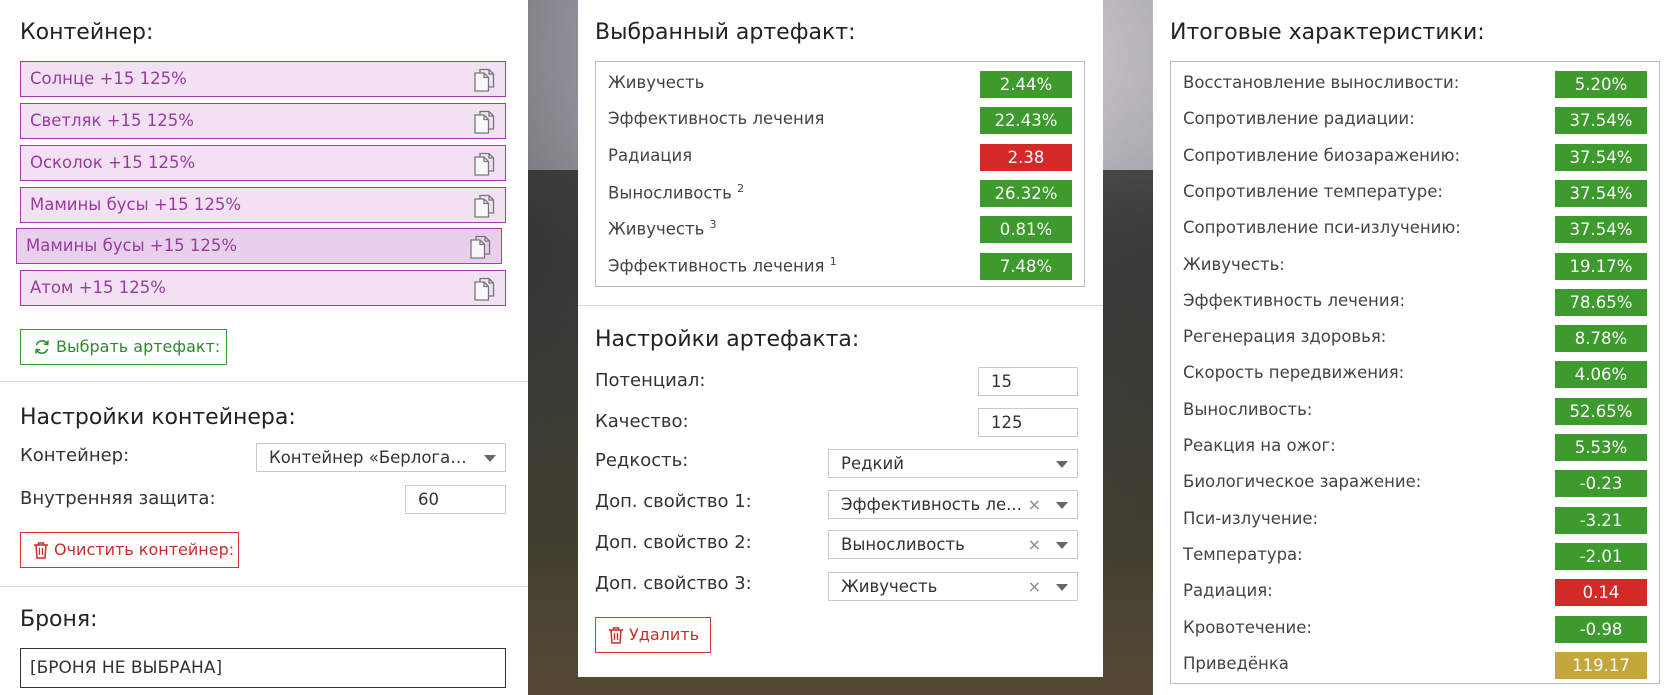 Image resolution: width=1676 pixels, height=695 pixels. I want to click on total-stat-row: Сопротивление температуре: 37.54%, so click(1415, 193).